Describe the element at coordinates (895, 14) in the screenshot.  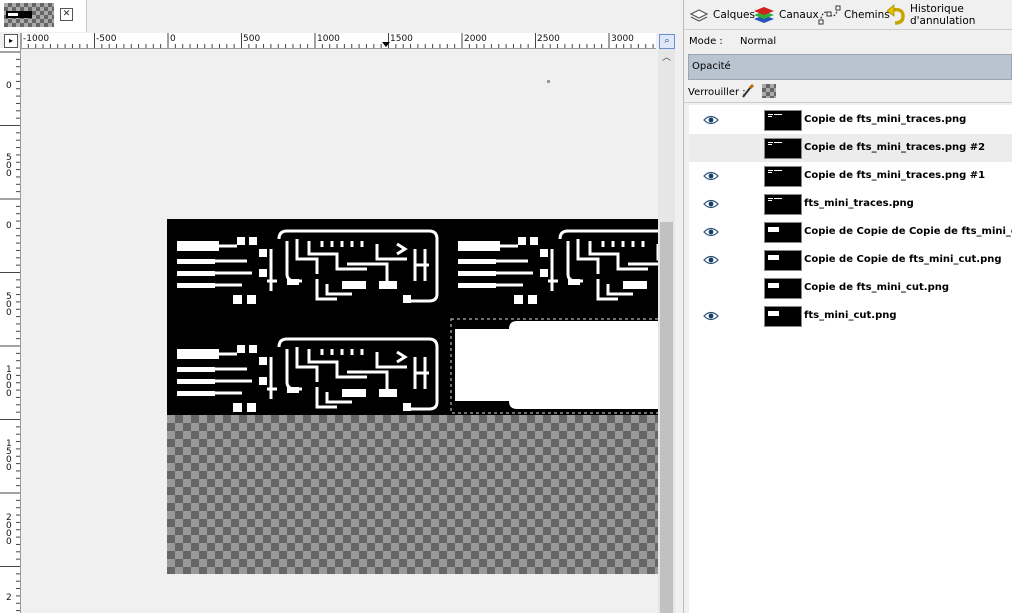
I see `undo-icon` at that location.